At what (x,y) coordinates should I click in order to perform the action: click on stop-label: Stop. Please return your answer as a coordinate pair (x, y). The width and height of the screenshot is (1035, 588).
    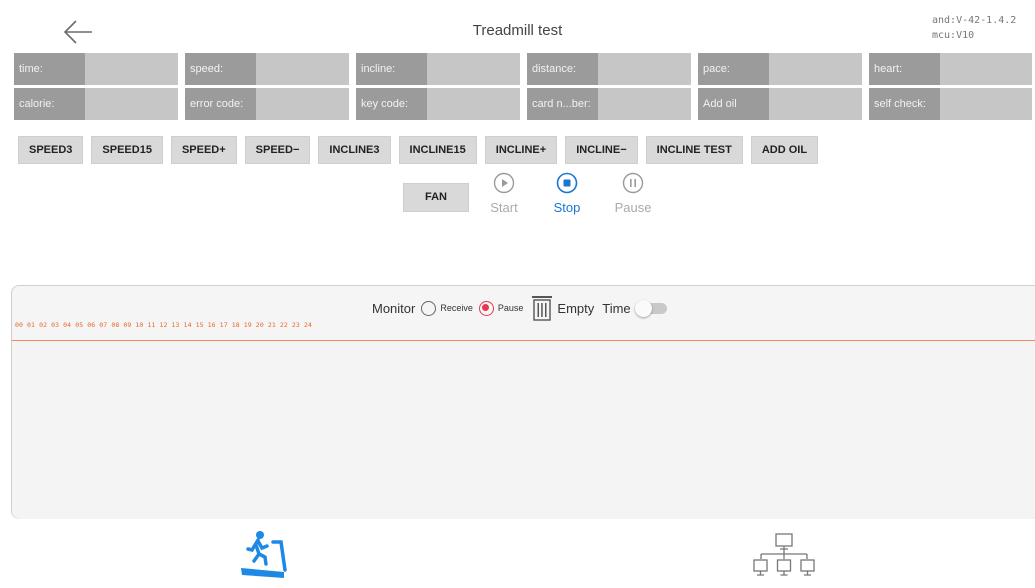
    Looking at the image, I should click on (567, 207).